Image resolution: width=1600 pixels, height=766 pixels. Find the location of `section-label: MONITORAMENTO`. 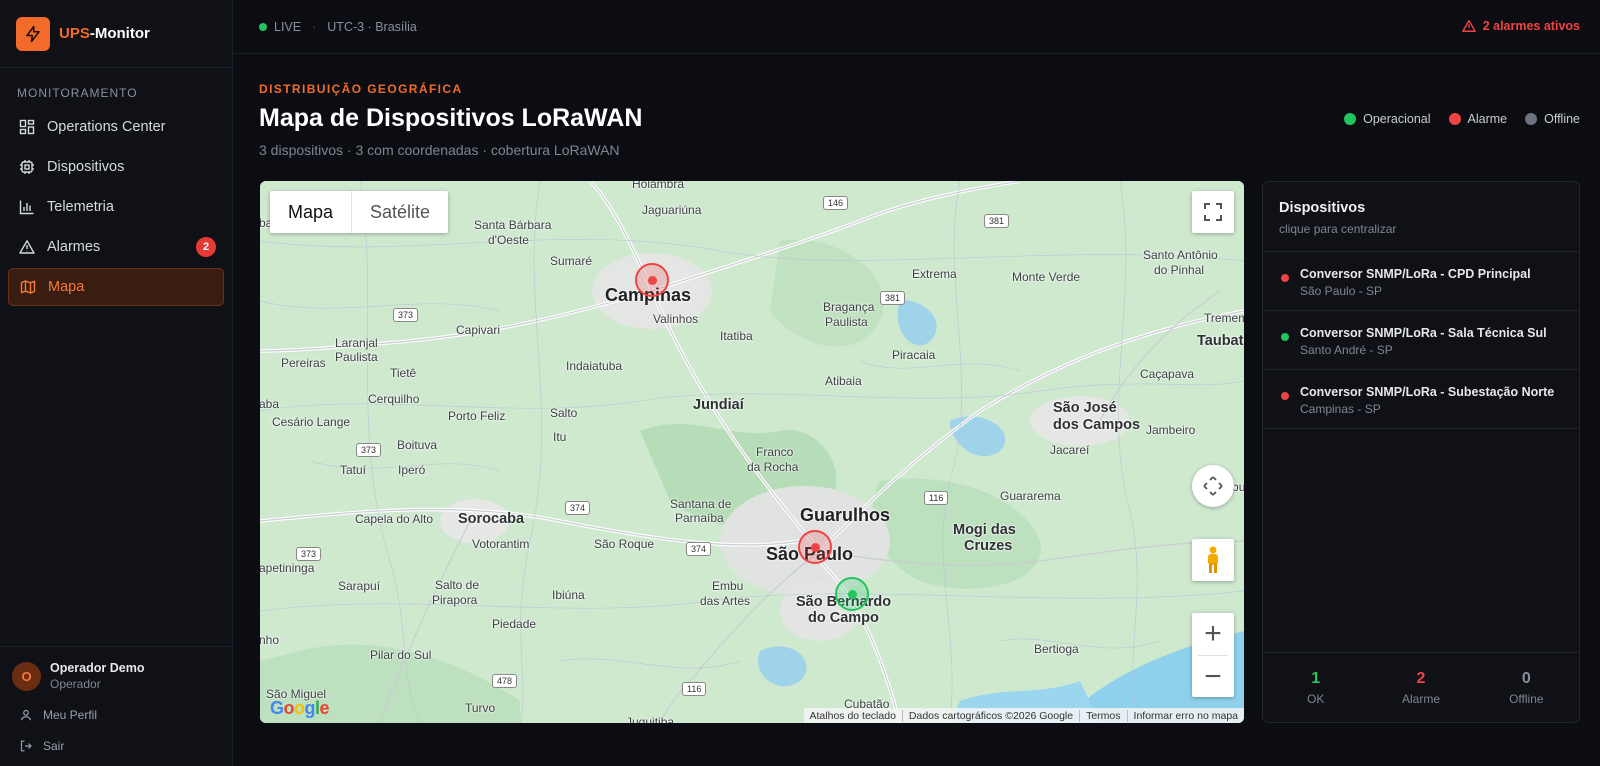

section-label: MONITORAMENTO is located at coordinates (77, 93).